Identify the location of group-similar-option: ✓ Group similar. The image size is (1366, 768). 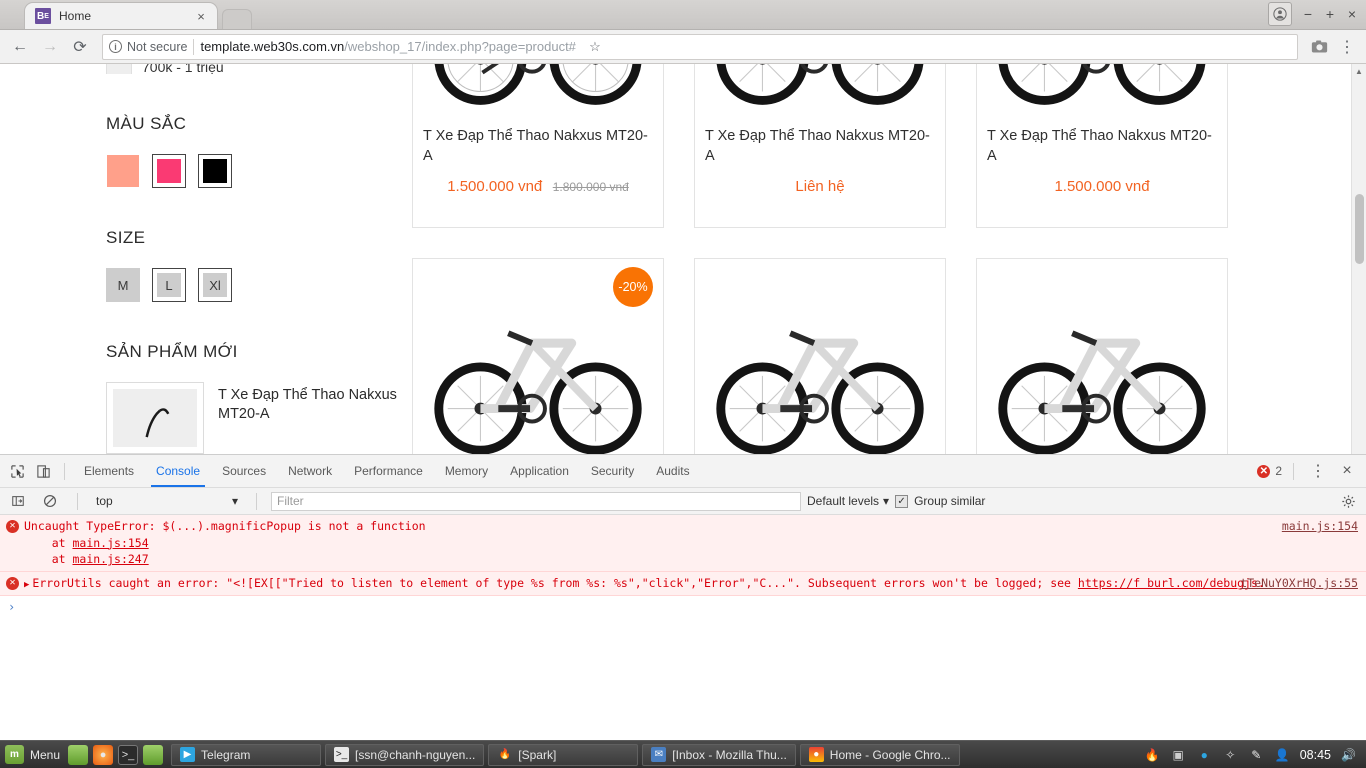
(940, 501).